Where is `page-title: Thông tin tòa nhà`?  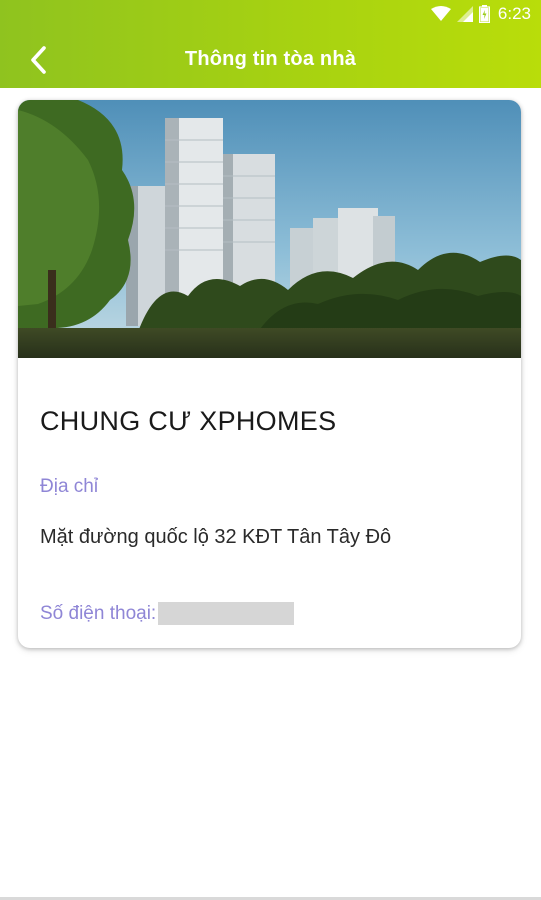 page-title: Thông tin tòa nhà is located at coordinates (270, 59).